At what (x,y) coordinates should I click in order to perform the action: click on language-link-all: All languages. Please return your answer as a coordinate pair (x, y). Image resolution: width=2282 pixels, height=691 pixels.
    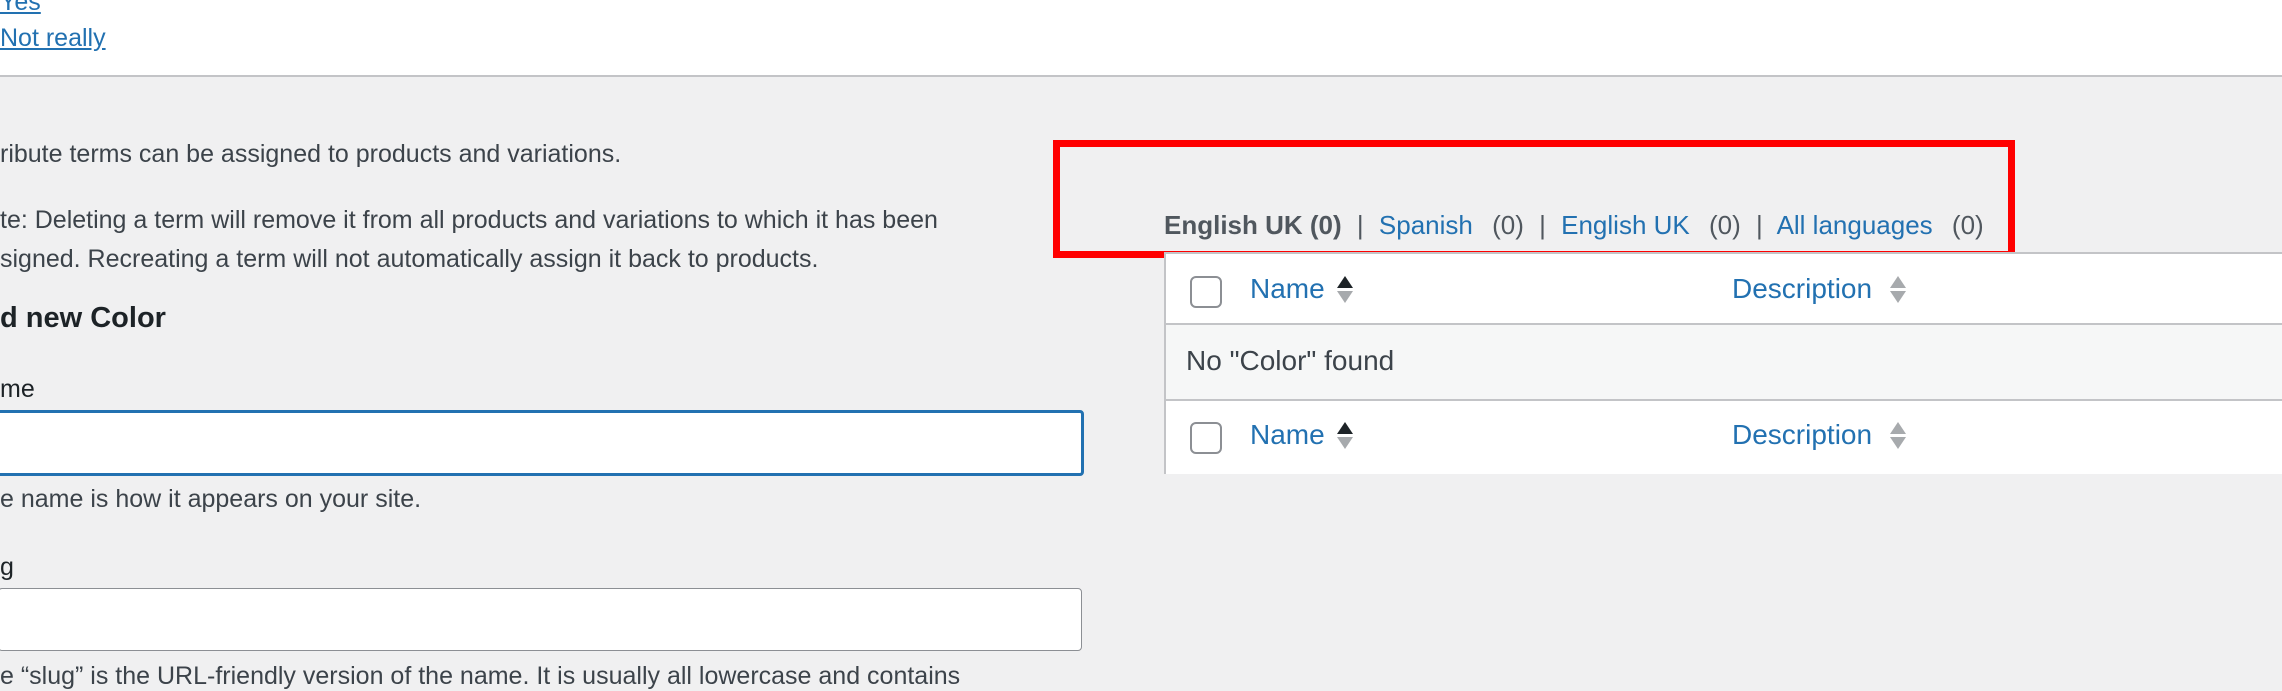
    Looking at the image, I should click on (1855, 225).